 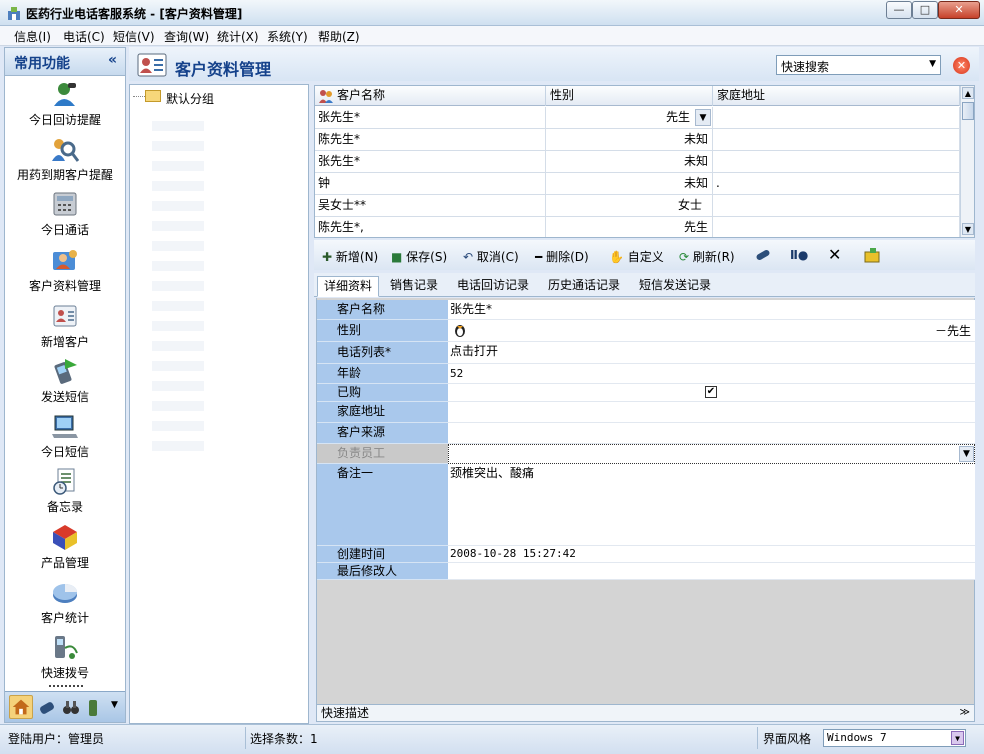 I want to click on table-row: 张先生* 先生 ▼, so click(x=637, y=118).